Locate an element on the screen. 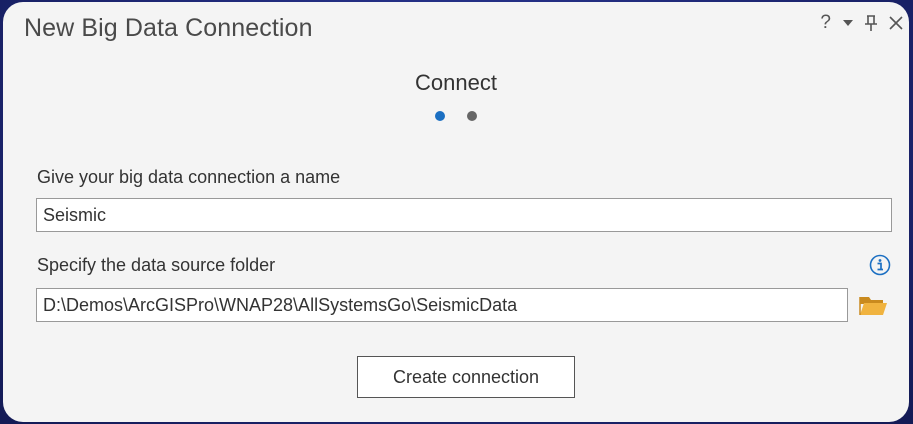 The width and height of the screenshot is (913, 424). dialog-title: New Big Data Connection is located at coordinates (168, 28).